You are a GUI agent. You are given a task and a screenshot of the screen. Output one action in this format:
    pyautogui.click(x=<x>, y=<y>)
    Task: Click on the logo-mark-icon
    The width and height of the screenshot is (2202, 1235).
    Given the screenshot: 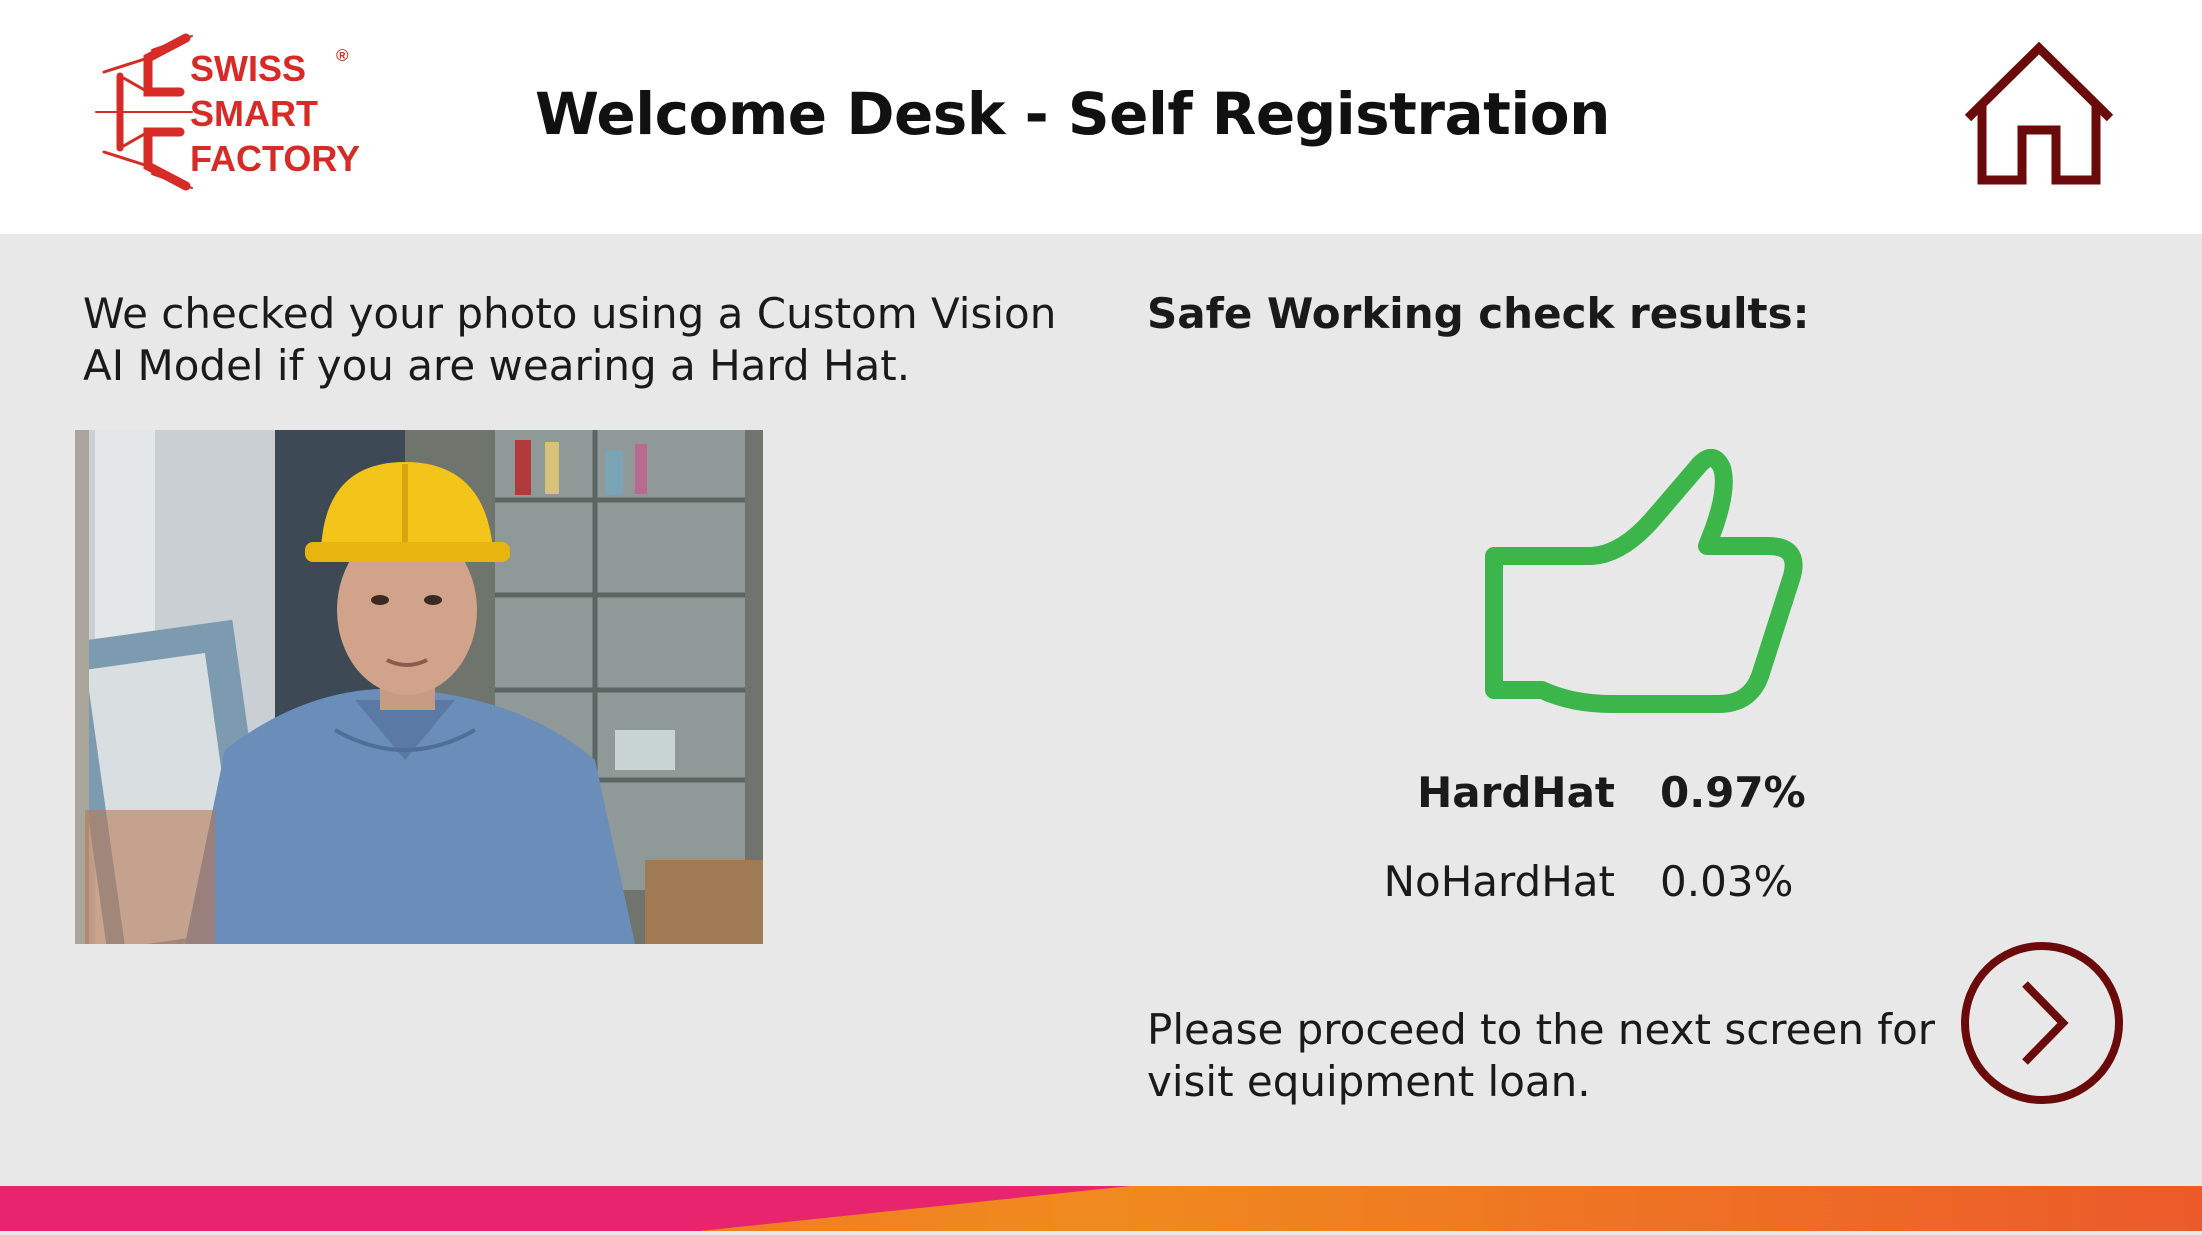 What is the action you would take?
    pyautogui.click(x=144, y=112)
    